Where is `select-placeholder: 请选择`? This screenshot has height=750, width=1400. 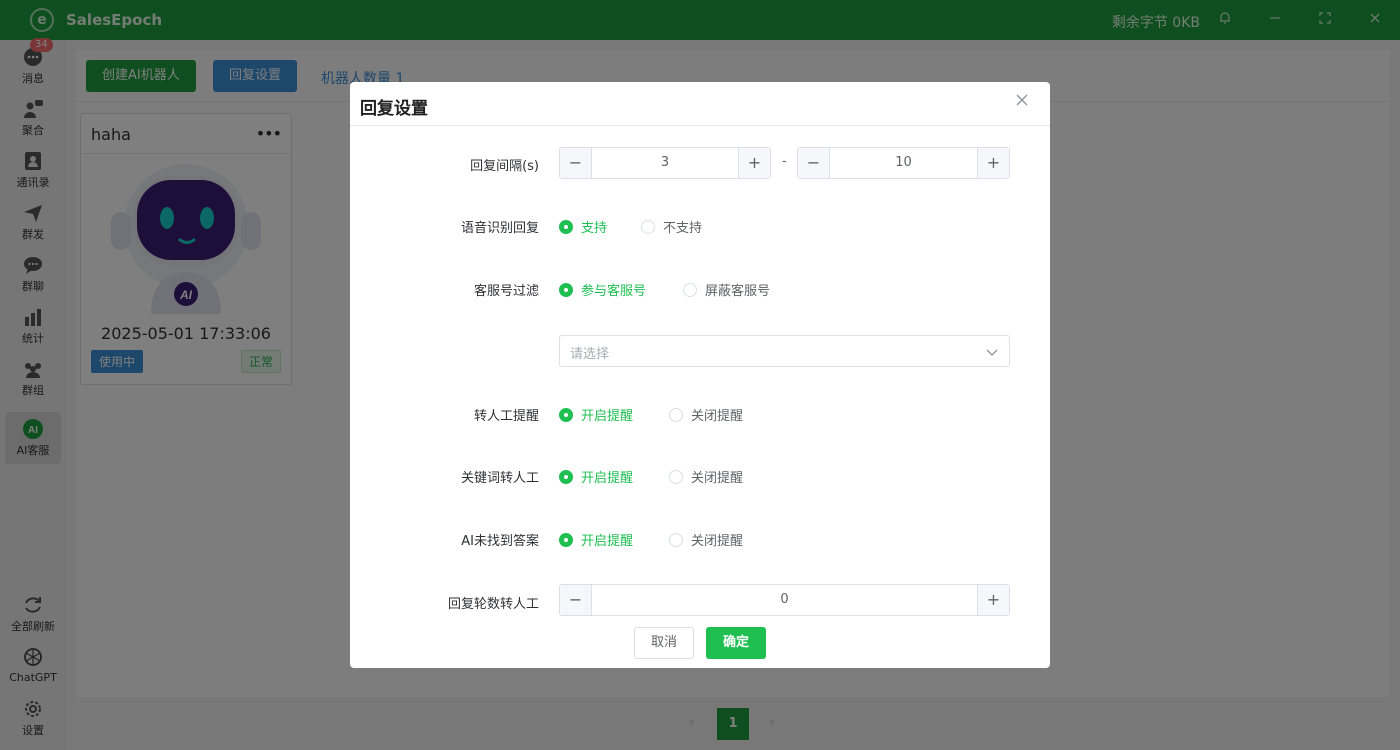 select-placeholder: 请选择 is located at coordinates (590, 354).